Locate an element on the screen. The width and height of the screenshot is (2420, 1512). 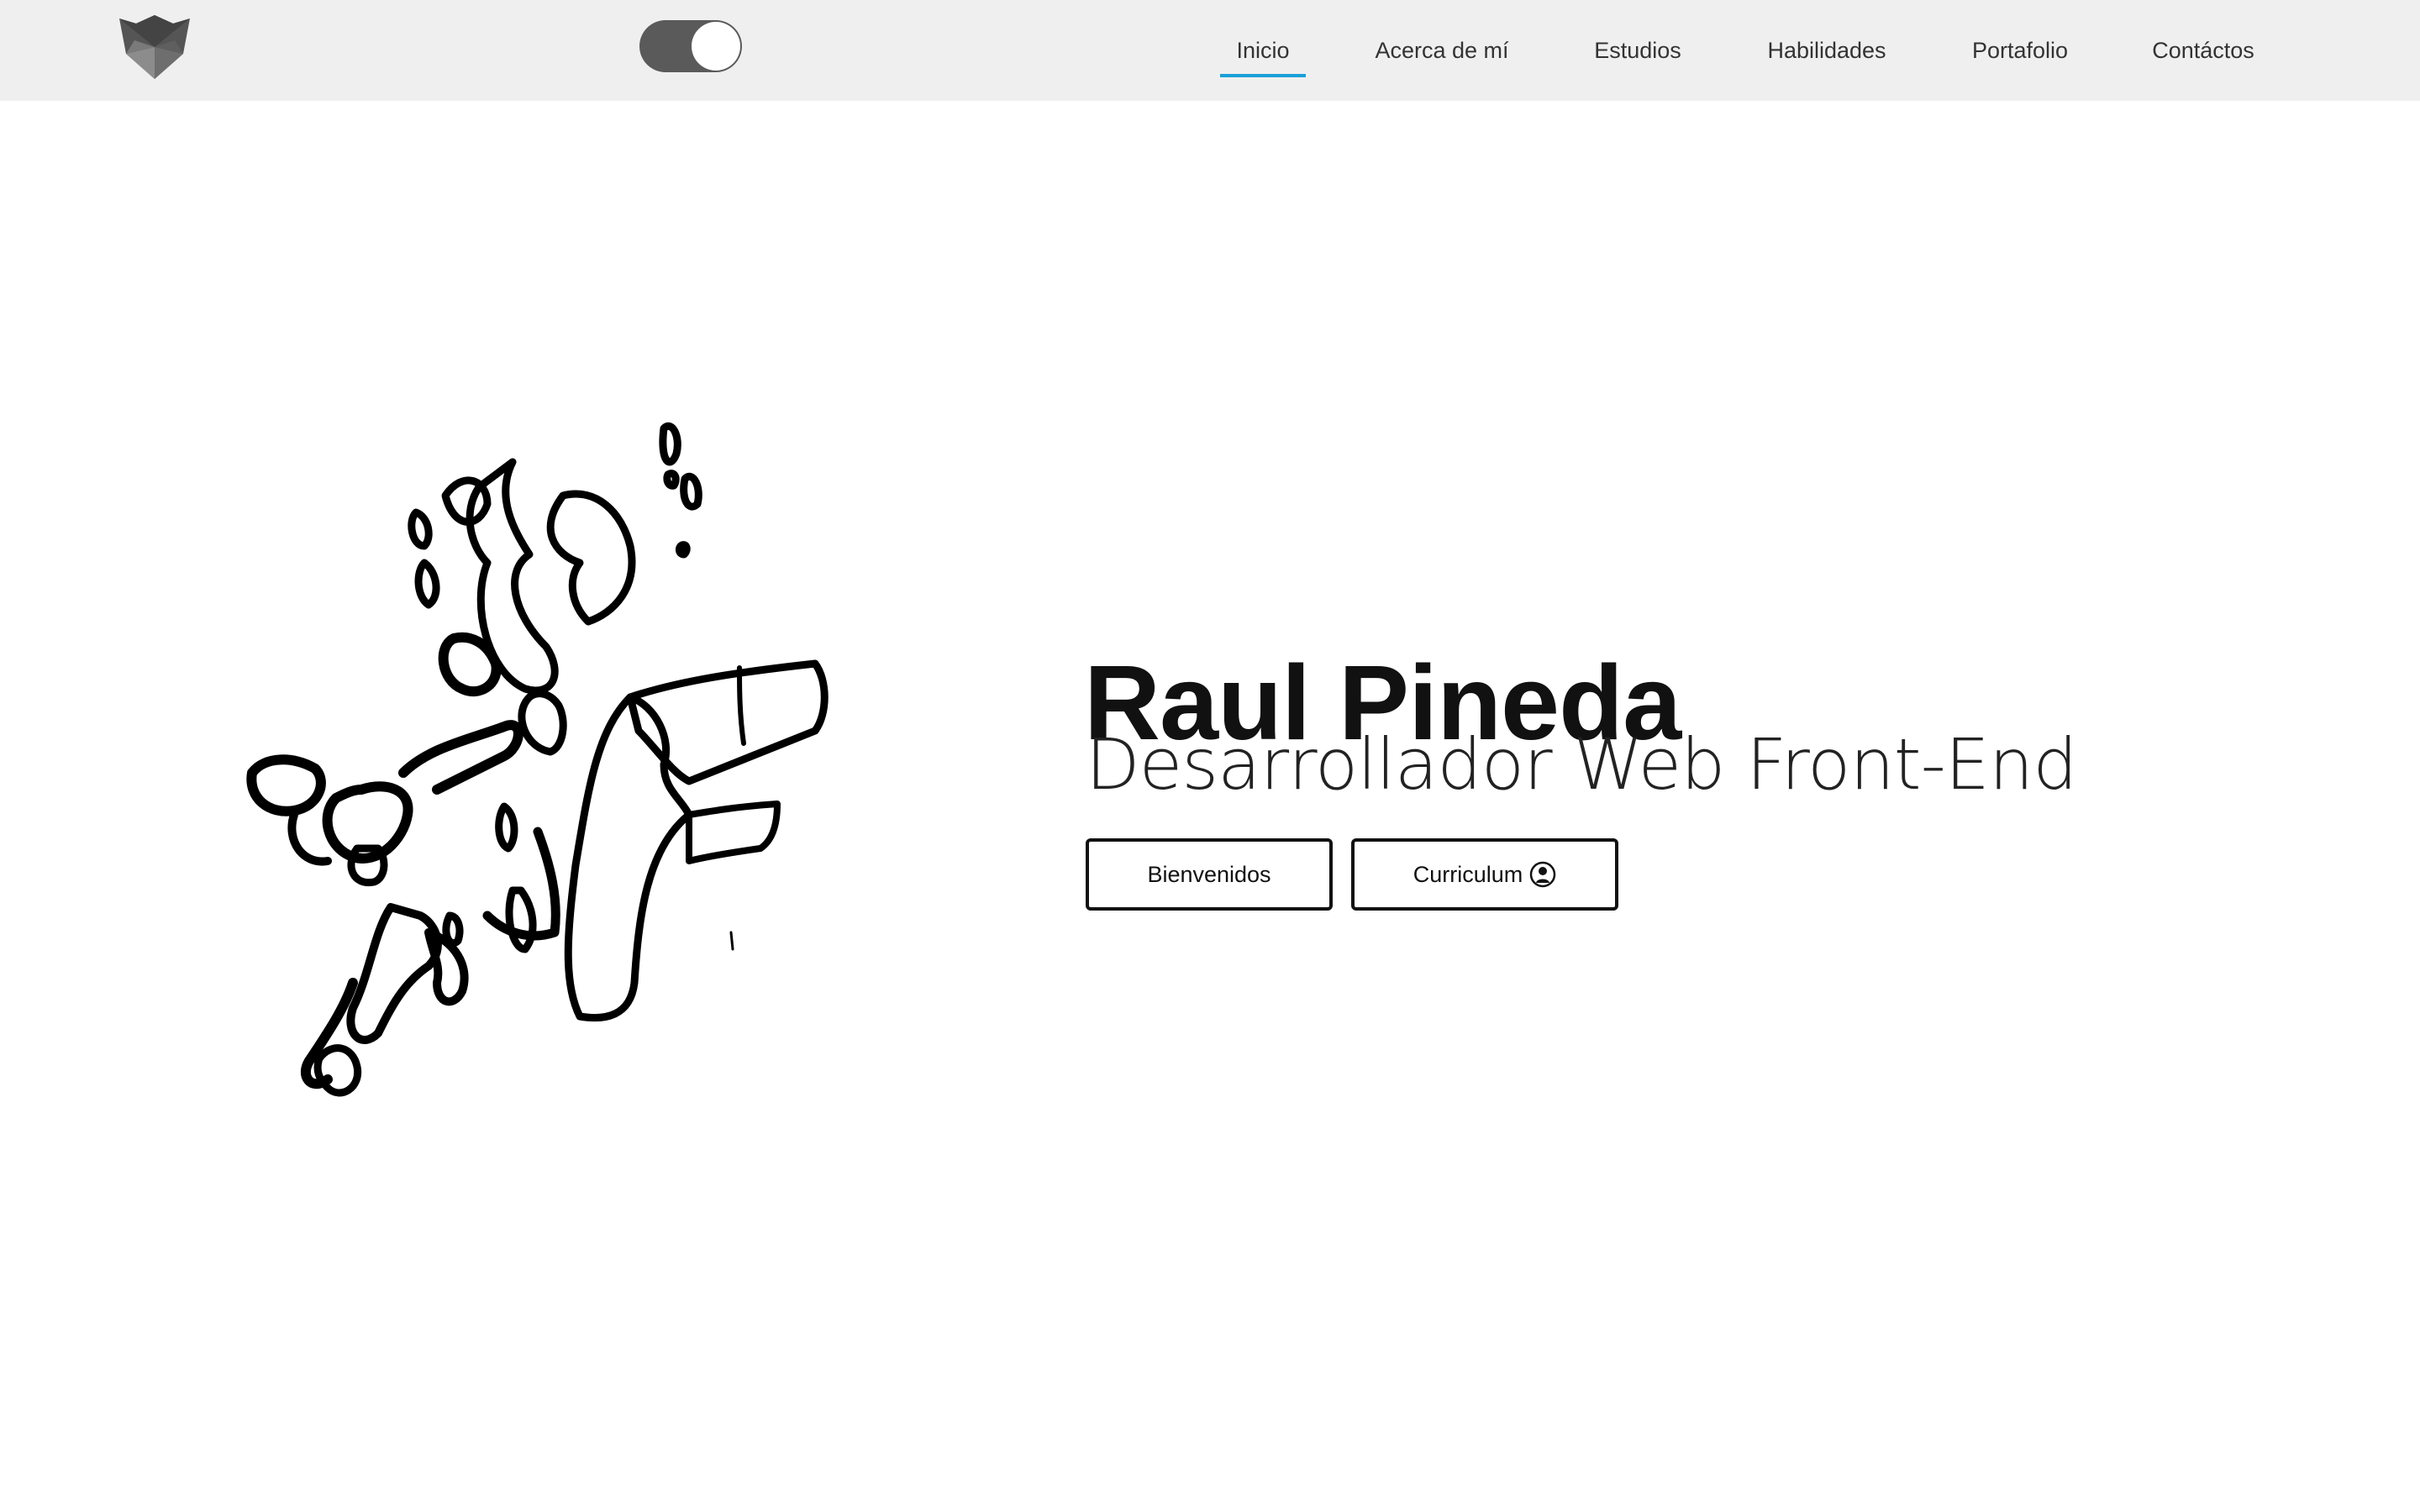
welcome-button: Bienvenidos is located at coordinates (1209, 874).